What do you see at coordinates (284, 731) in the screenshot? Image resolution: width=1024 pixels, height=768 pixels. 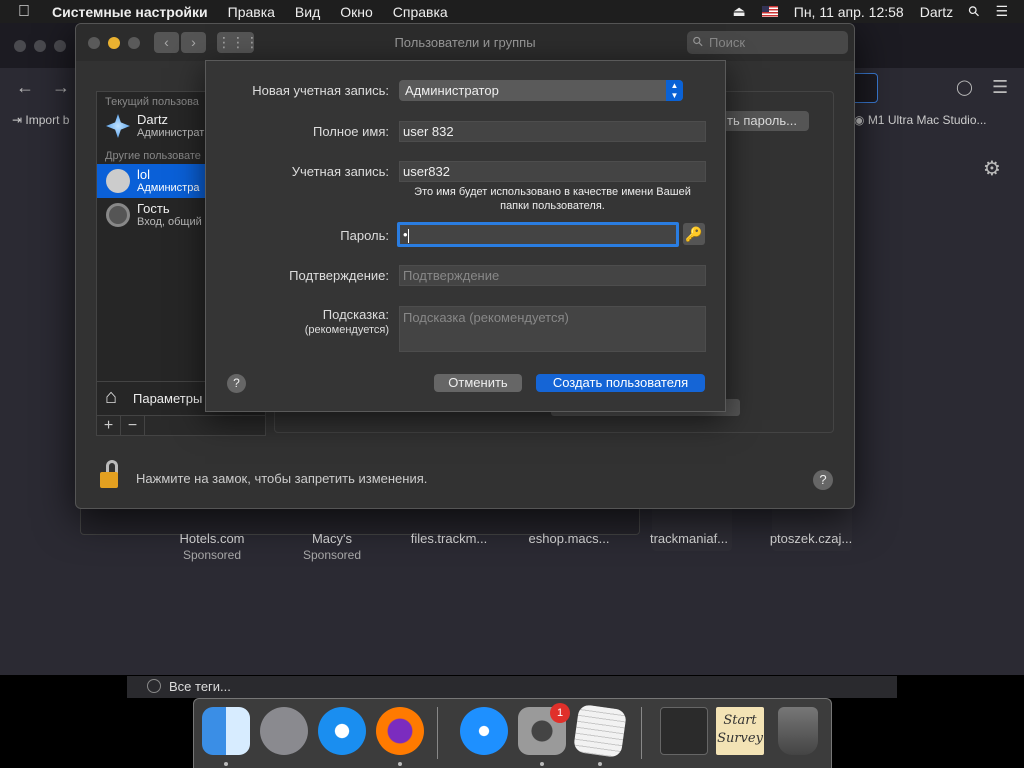 I see `launchpad-rocket-icon` at bounding box center [284, 731].